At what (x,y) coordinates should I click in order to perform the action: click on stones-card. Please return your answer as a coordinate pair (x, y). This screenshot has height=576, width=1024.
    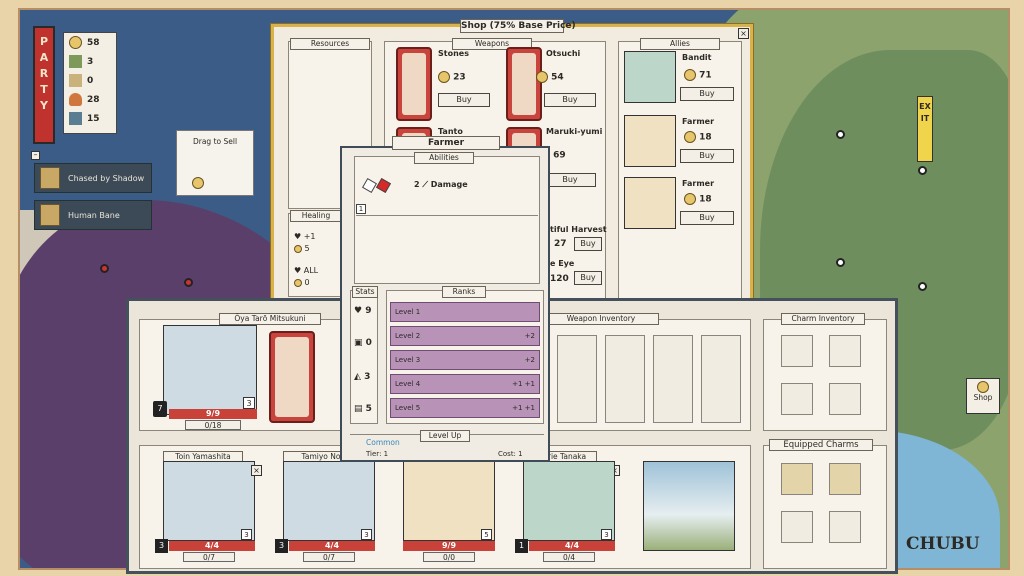
    Looking at the image, I should click on (414, 84).